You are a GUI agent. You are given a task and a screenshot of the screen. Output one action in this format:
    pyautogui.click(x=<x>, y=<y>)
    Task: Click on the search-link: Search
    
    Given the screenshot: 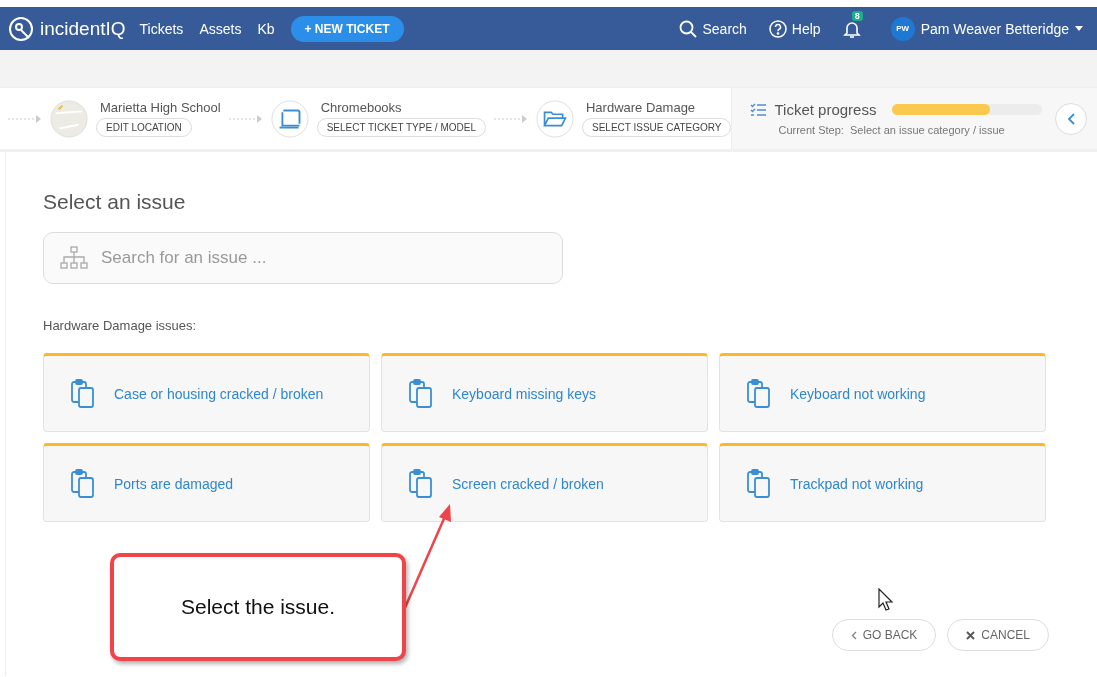 What is the action you would take?
    pyautogui.click(x=724, y=28)
    